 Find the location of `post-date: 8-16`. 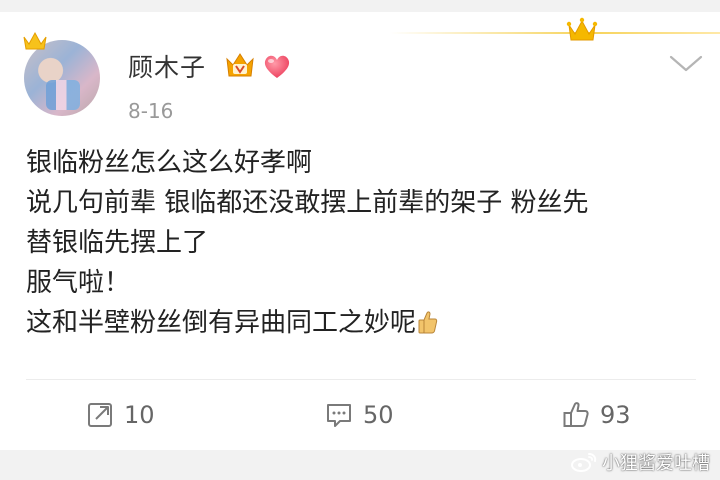

post-date: 8-16 is located at coordinates (151, 111).